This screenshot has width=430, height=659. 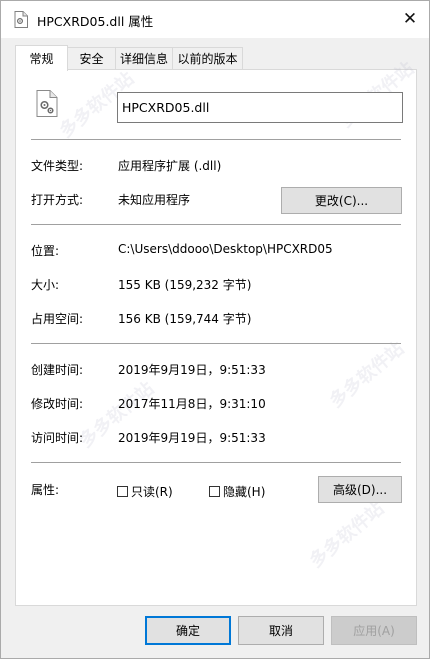 What do you see at coordinates (281, 630) in the screenshot?
I see `cancel-button: 取消` at bounding box center [281, 630].